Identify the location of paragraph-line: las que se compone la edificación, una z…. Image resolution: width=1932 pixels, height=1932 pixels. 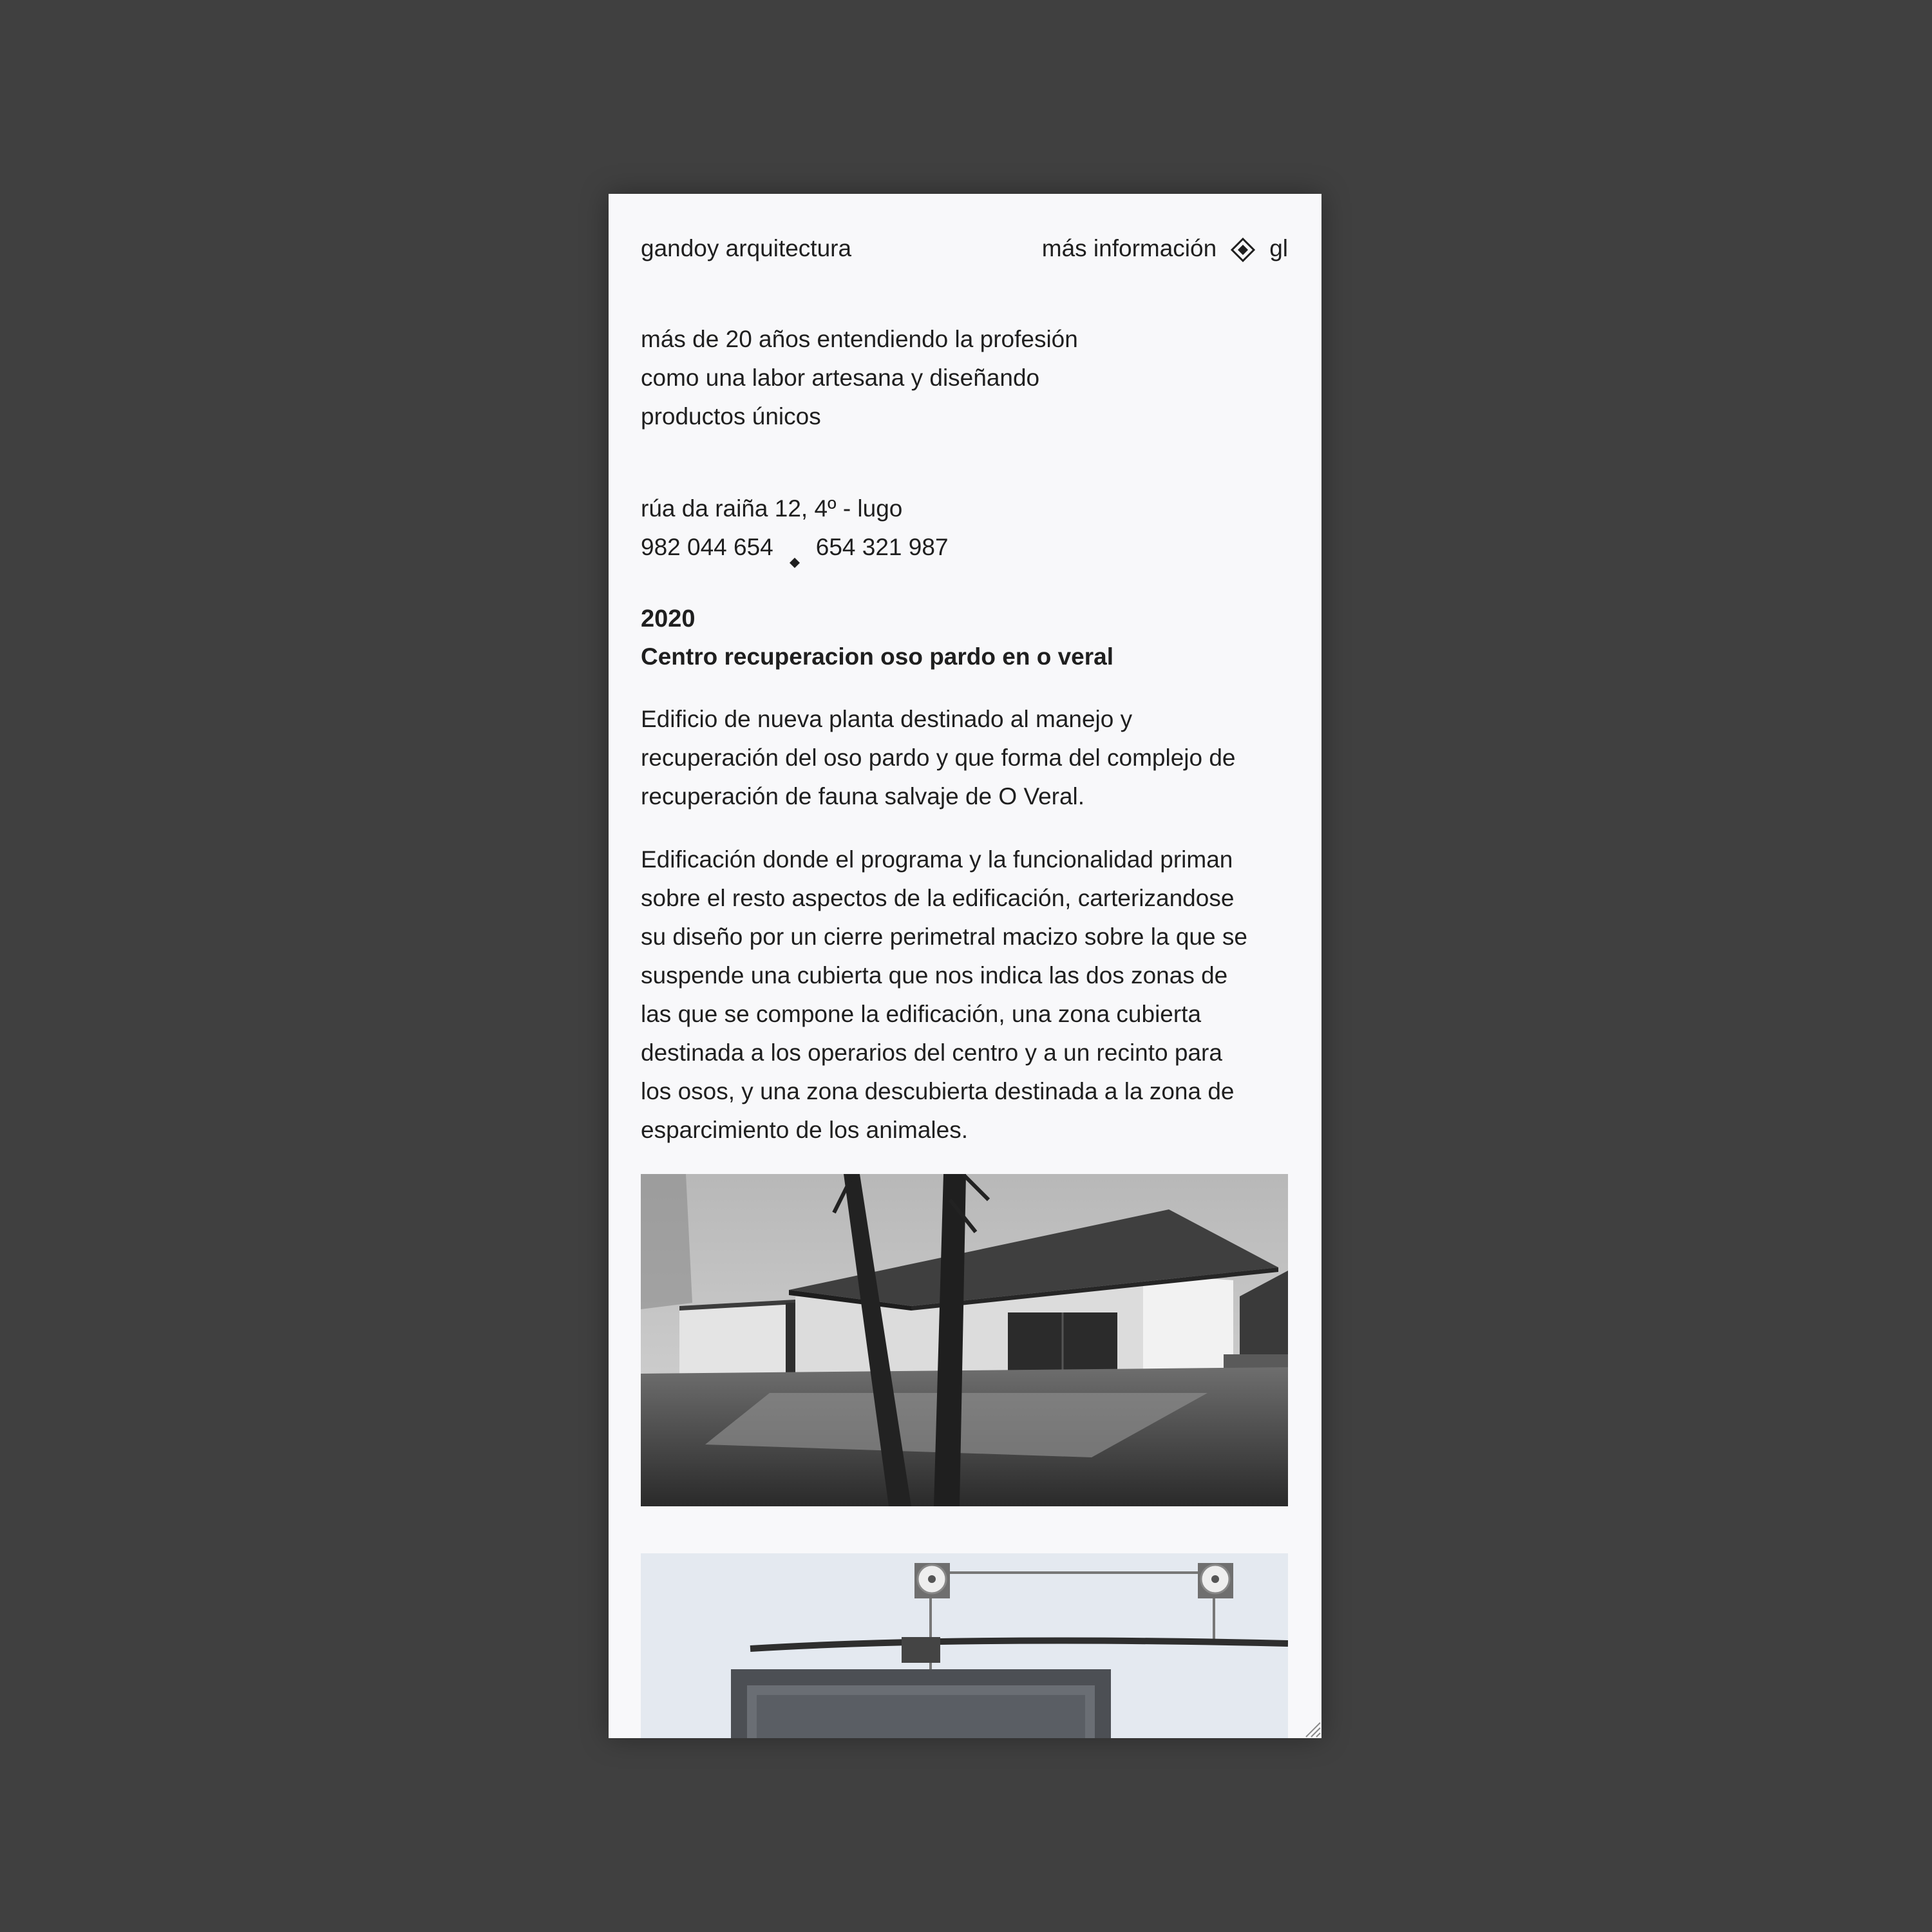
(921, 1014).